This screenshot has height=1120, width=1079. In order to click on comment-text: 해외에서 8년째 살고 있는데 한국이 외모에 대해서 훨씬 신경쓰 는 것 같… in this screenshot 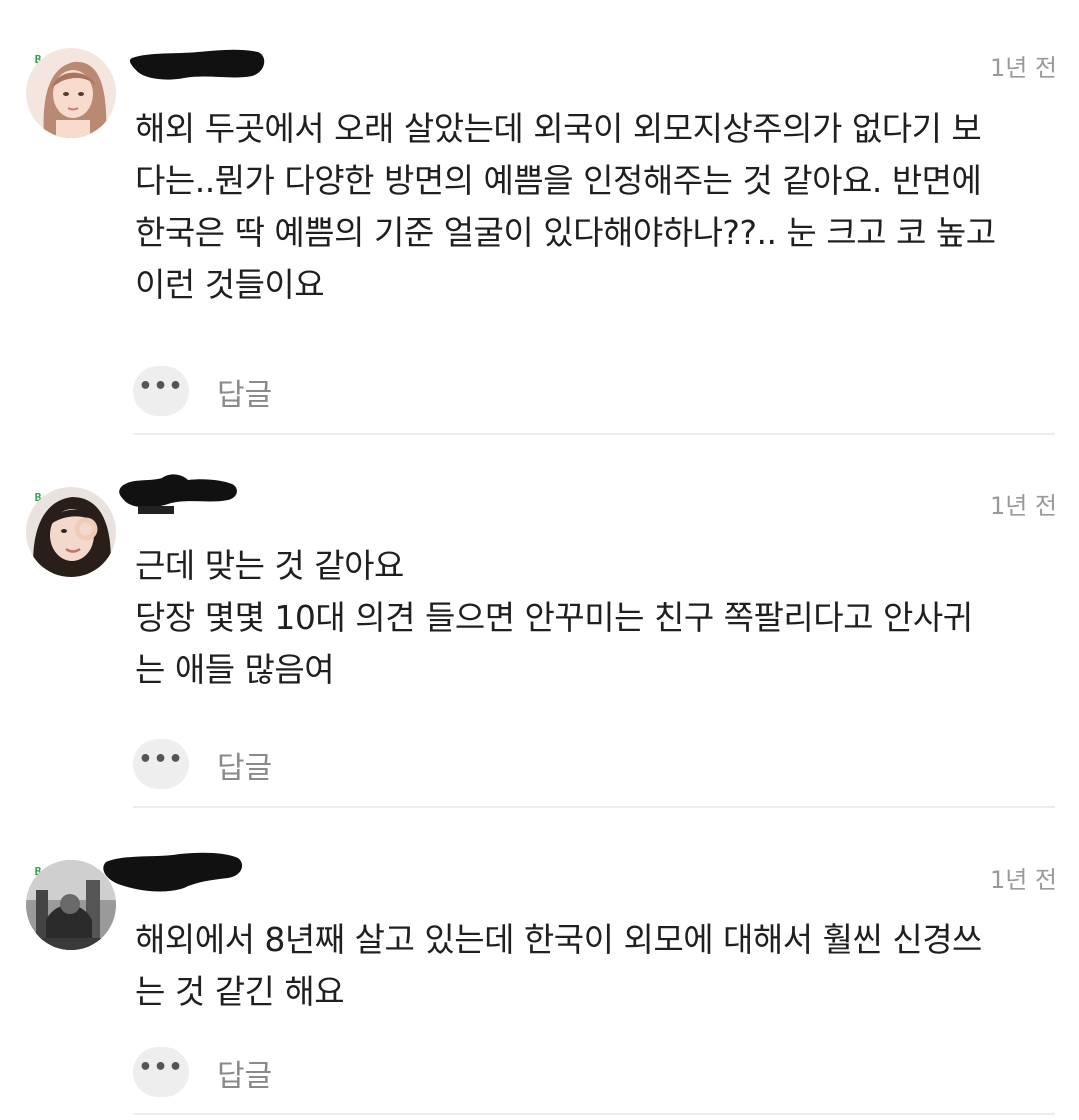, I will do `click(558, 965)`.